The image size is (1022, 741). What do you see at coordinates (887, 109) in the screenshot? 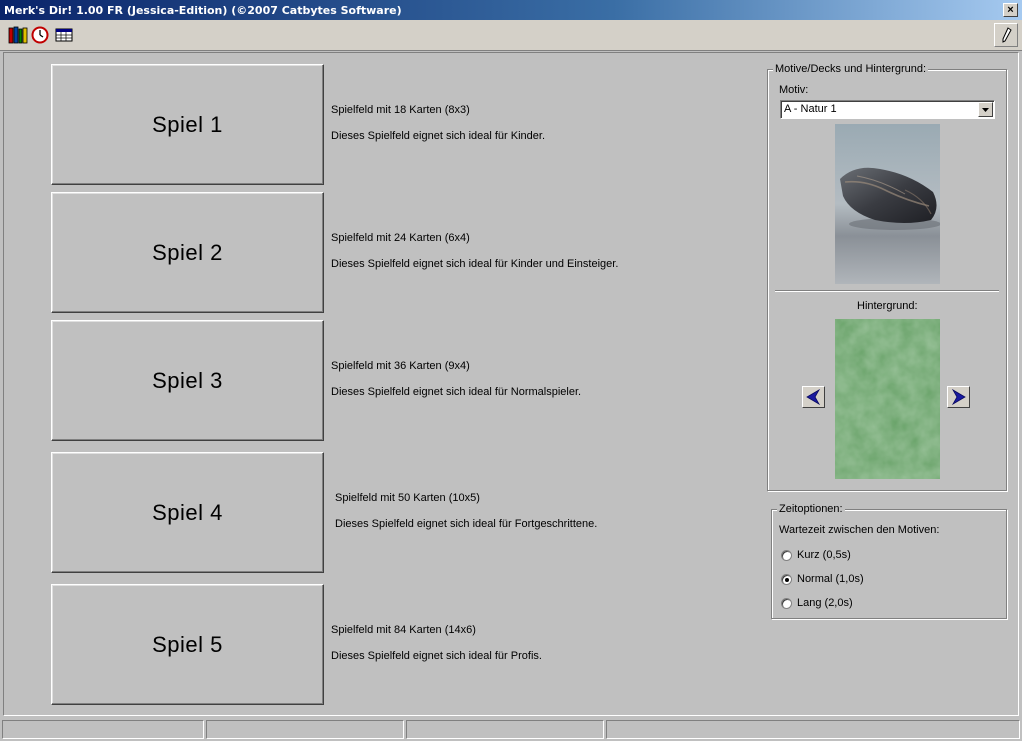
I see `motiv-select: A - Natur 1` at bounding box center [887, 109].